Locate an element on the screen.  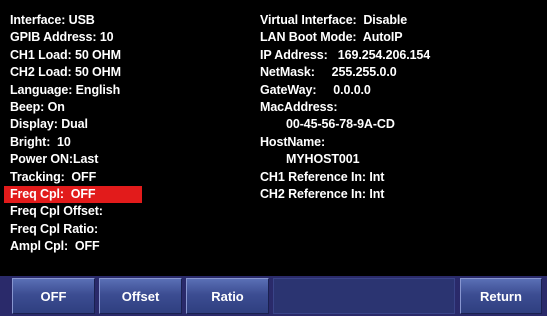
setting-ch2-load: CH2 Load: 50 OHM is located at coordinates (65, 72).